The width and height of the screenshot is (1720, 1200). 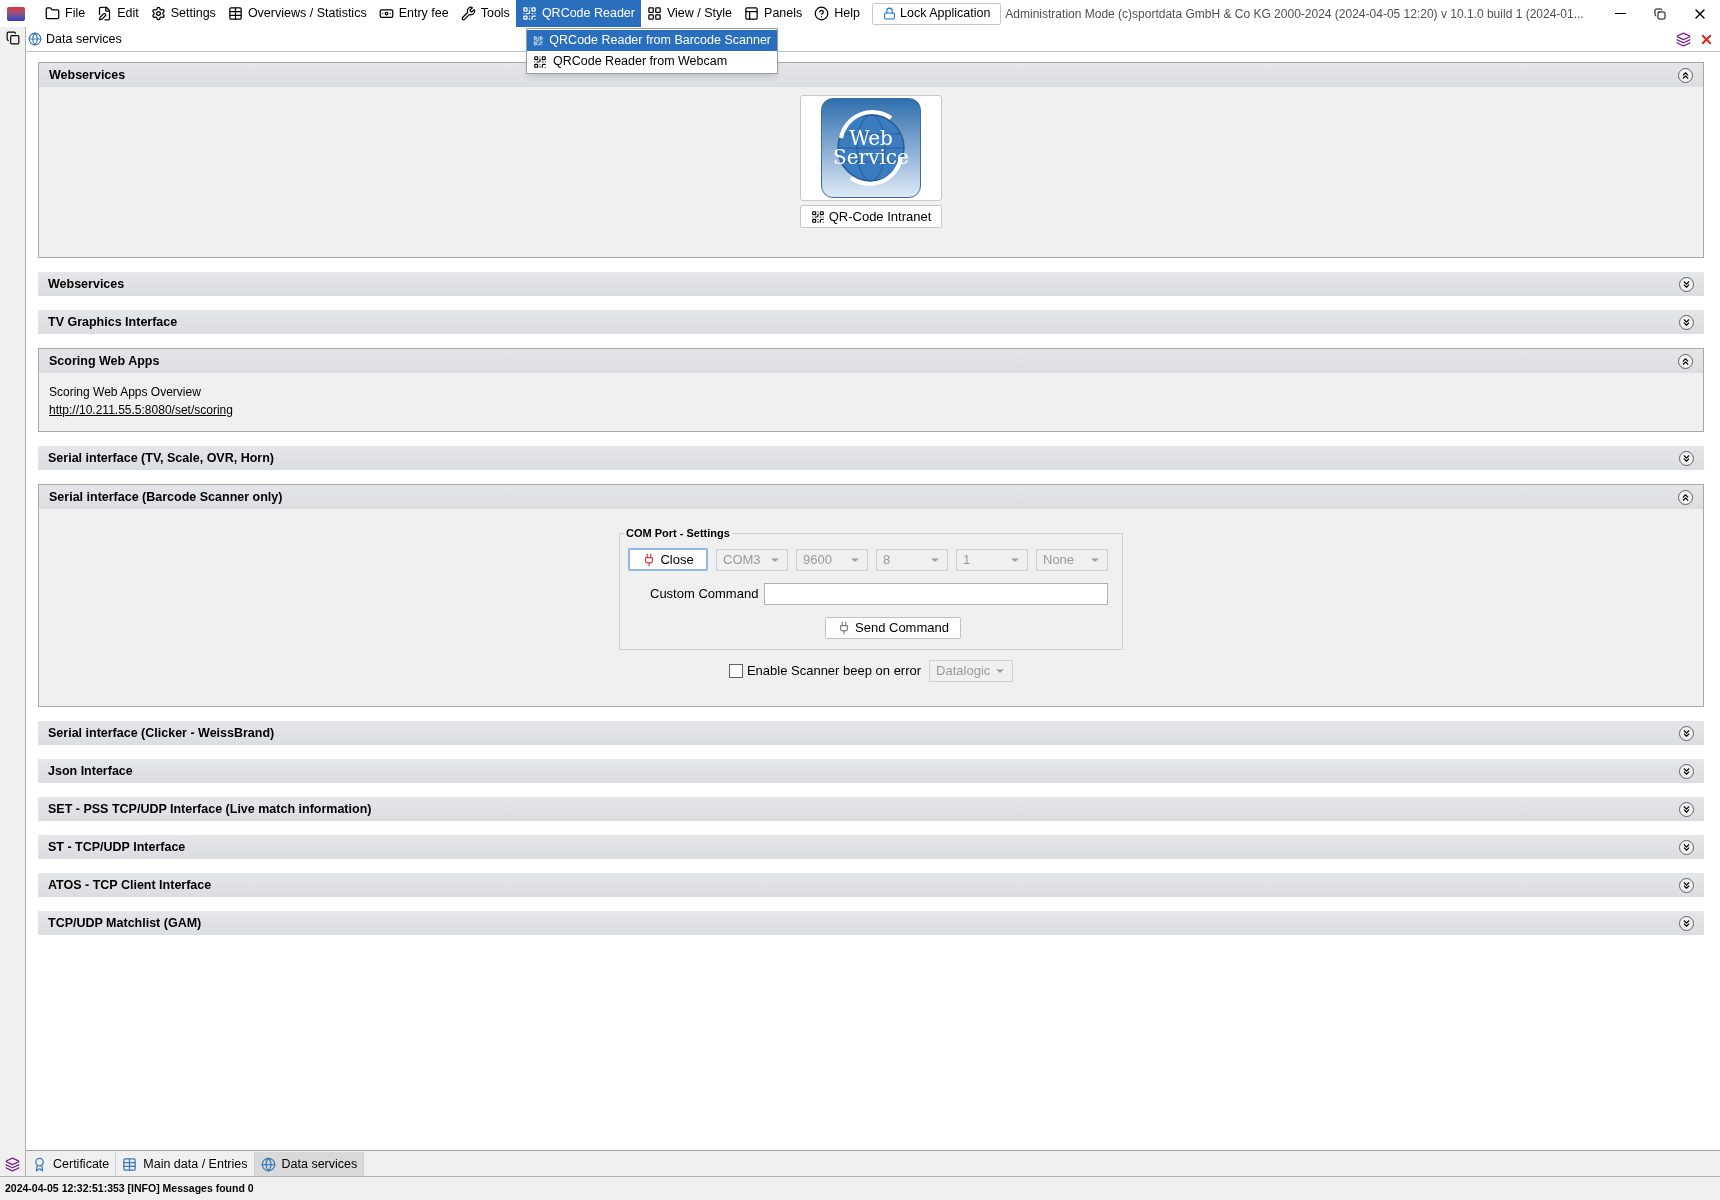 What do you see at coordinates (12, 38) in the screenshot?
I see `windows-icon` at bounding box center [12, 38].